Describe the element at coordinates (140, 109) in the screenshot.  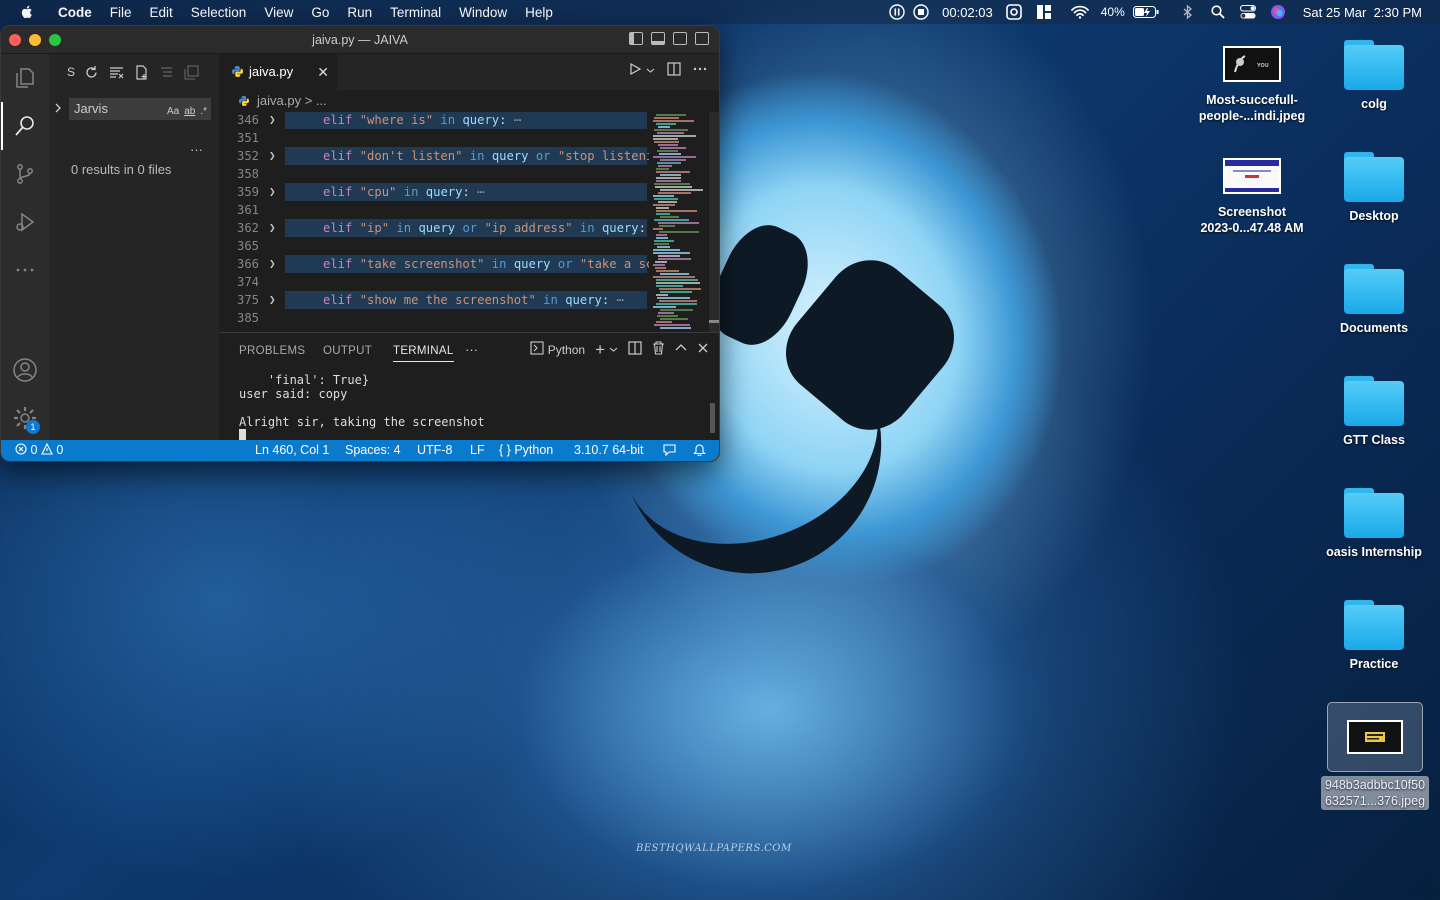
I see `search-input: Jarvis Aa ab .*` at that location.